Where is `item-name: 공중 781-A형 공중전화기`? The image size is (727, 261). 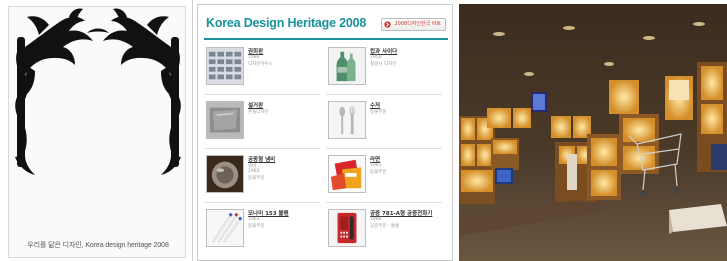 item-name: 공중 781-A형 공중전화기 is located at coordinates (401, 214).